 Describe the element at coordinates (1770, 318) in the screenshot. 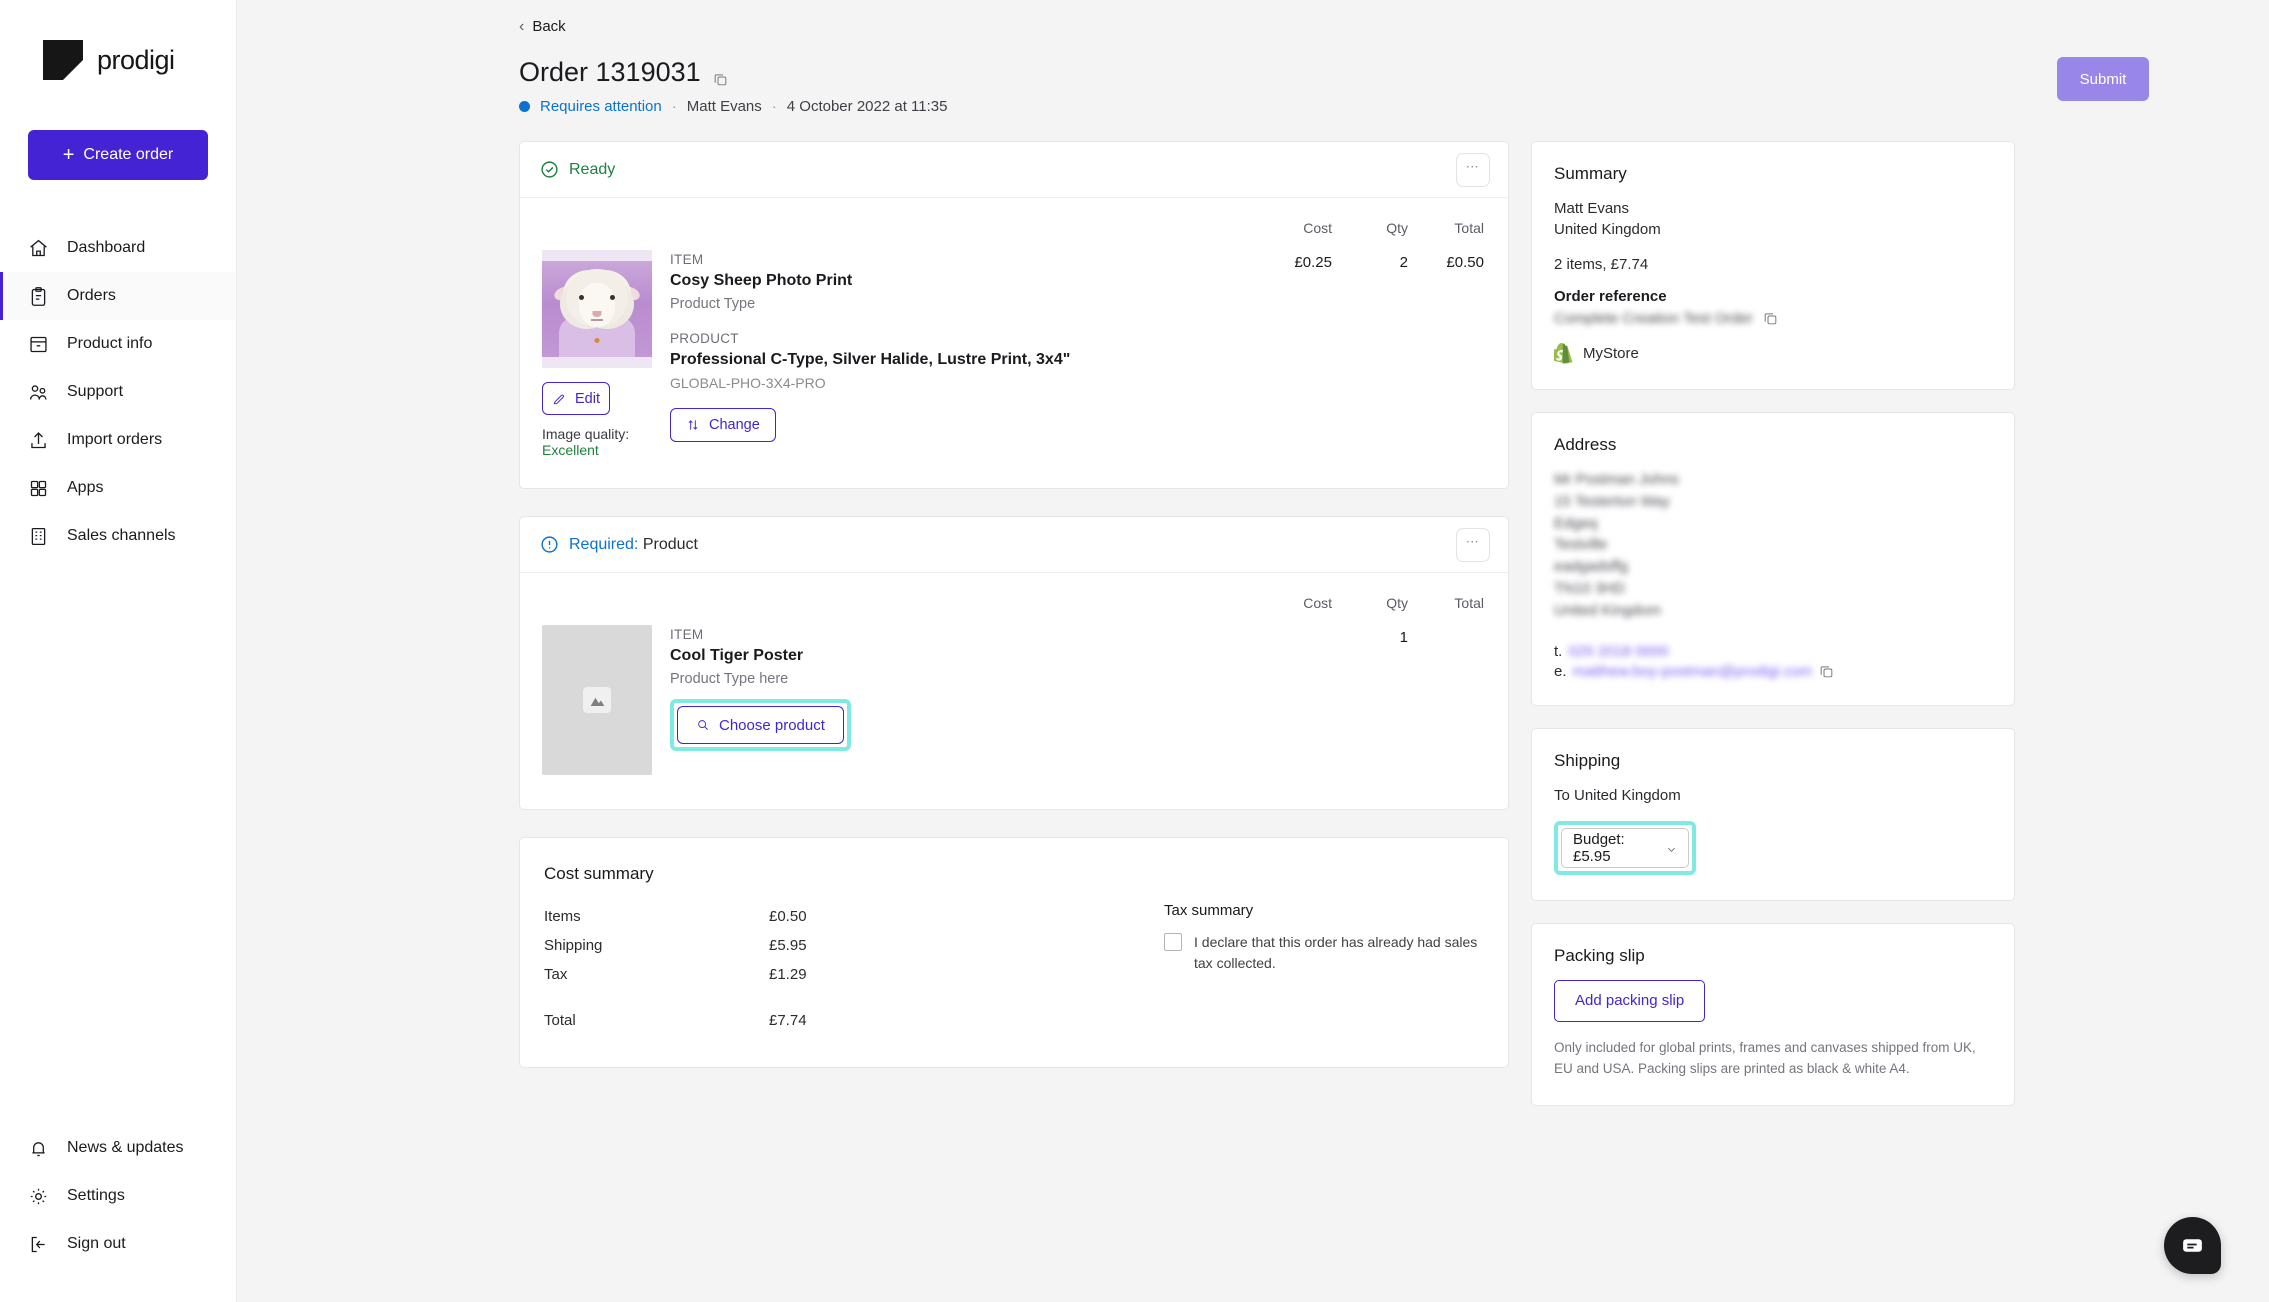

I see `copy-order-reference-icon` at that location.